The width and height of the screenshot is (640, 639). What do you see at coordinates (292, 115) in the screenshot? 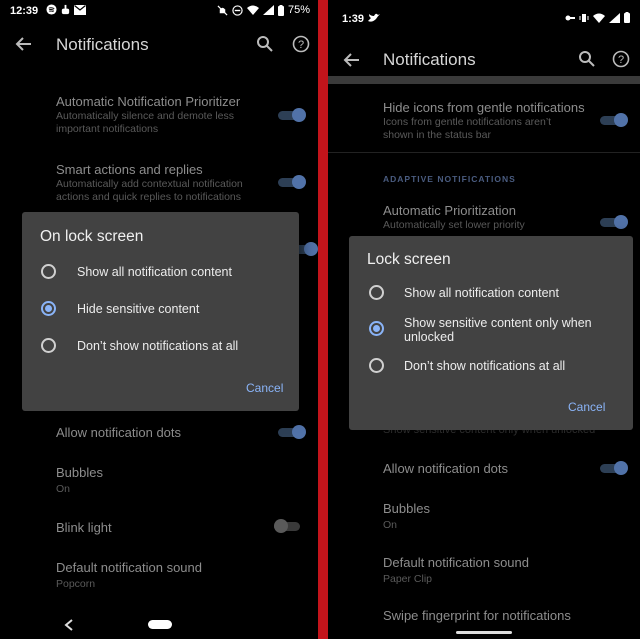
I see `toggle-automatic-prioritizer` at bounding box center [292, 115].